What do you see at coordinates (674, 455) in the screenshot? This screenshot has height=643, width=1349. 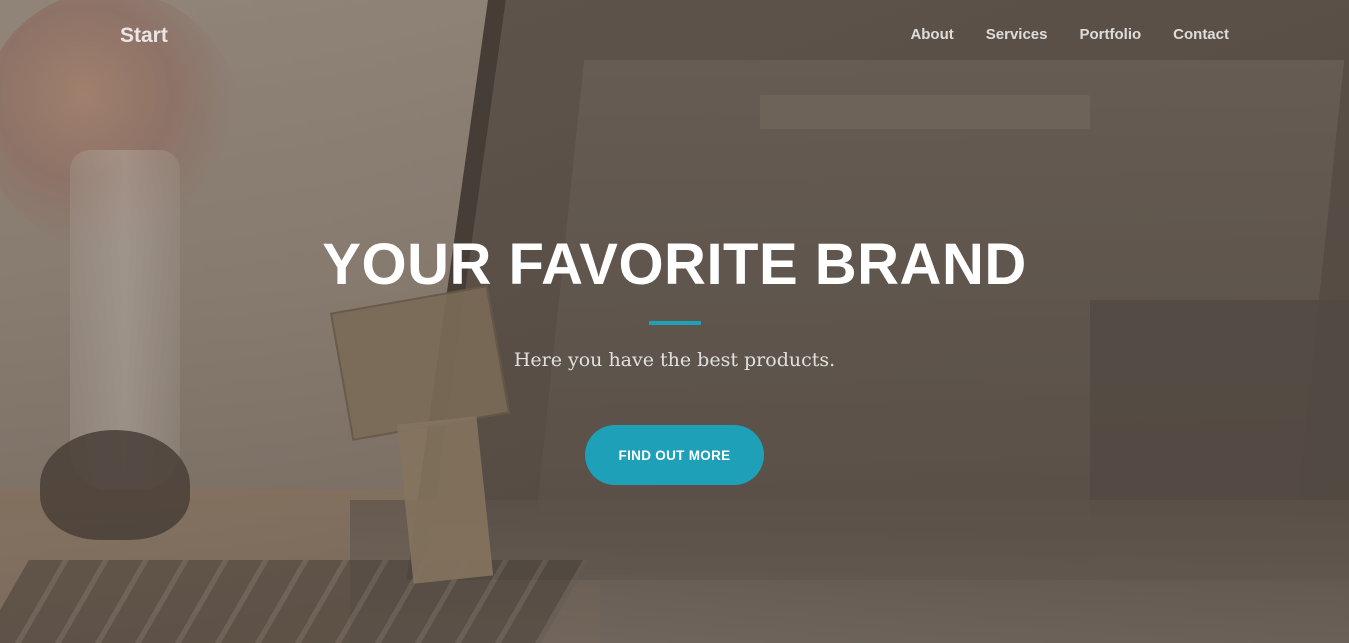 I see `find-out-more-button: FIND OUT MORE` at bounding box center [674, 455].